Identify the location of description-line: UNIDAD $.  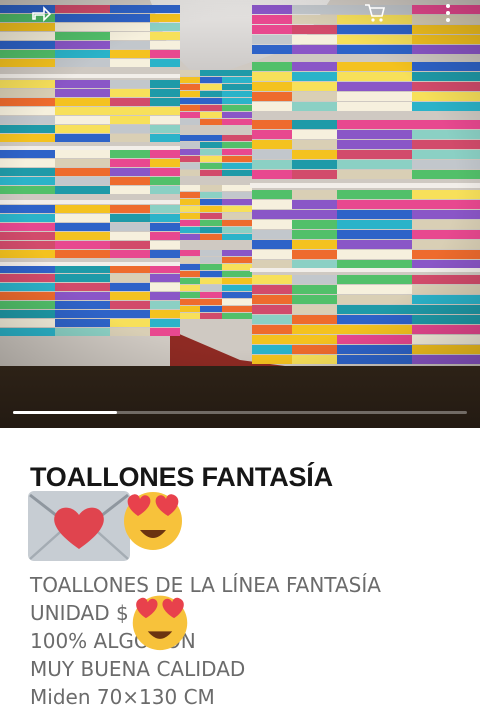
(79, 613).